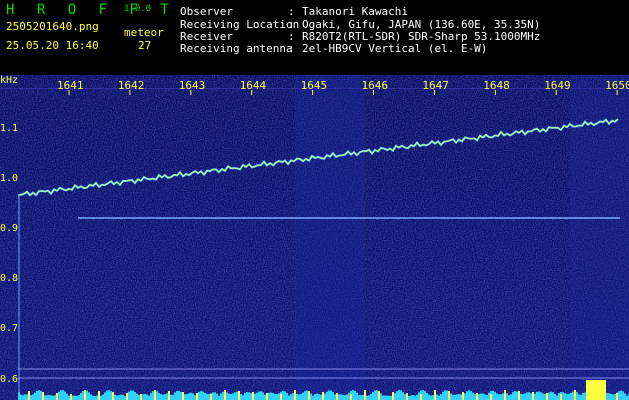 The width and height of the screenshot is (629, 400). I want to click on y-tick-label: 0.9, so click(9, 228).